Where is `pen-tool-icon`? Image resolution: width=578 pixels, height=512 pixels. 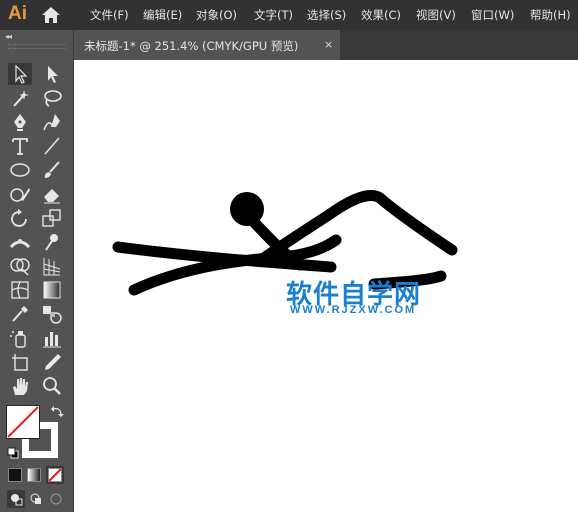 pen-tool-icon is located at coordinates (20, 122).